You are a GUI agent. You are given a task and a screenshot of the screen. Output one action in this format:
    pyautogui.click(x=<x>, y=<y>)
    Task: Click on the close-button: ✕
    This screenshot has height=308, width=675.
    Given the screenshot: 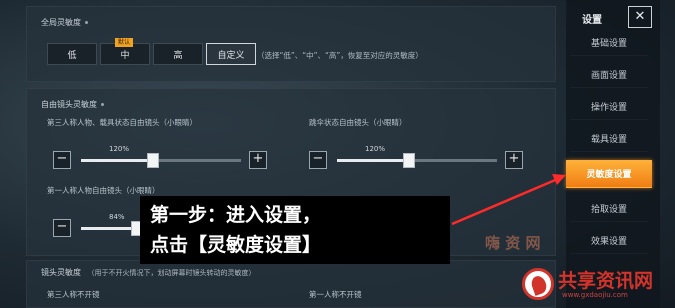 What is the action you would take?
    pyautogui.click(x=640, y=17)
    